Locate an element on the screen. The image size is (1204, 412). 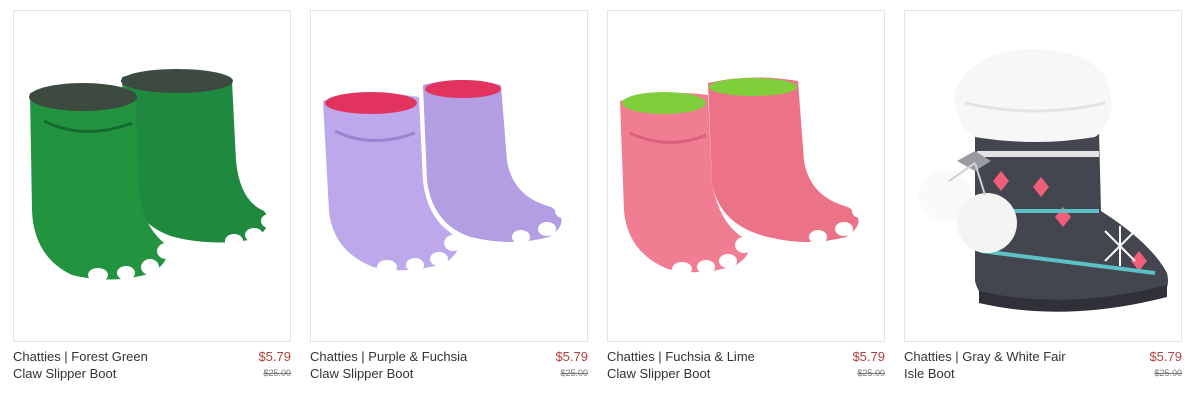
fair-isle-boot-image is located at coordinates (1044, 180).